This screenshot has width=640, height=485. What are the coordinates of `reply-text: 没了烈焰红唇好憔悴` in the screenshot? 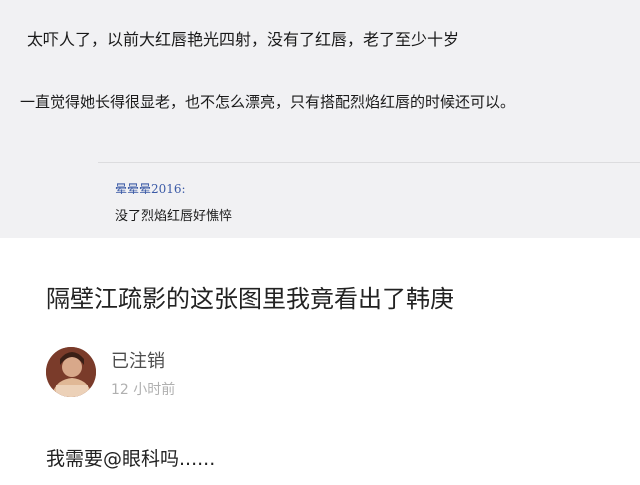 It's located at (174, 216).